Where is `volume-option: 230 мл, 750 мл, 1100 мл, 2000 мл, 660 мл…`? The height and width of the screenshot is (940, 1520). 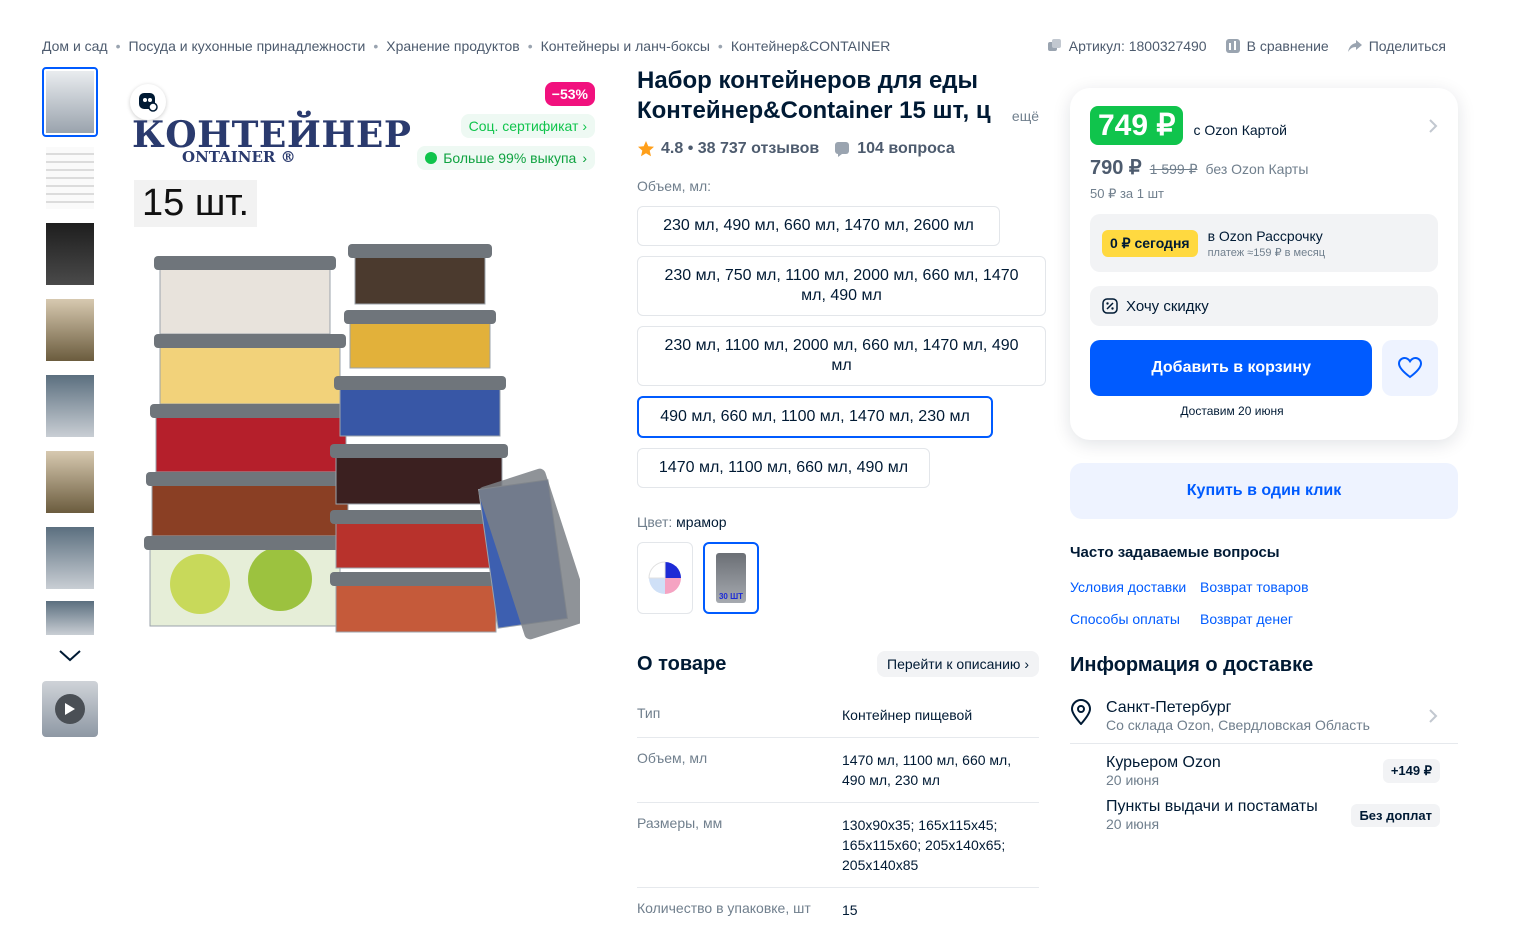
volume-option: 230 мл, 750 мл, 1100 мл, 2000 мл, 660 мл… is located at coordinates (841, 286).